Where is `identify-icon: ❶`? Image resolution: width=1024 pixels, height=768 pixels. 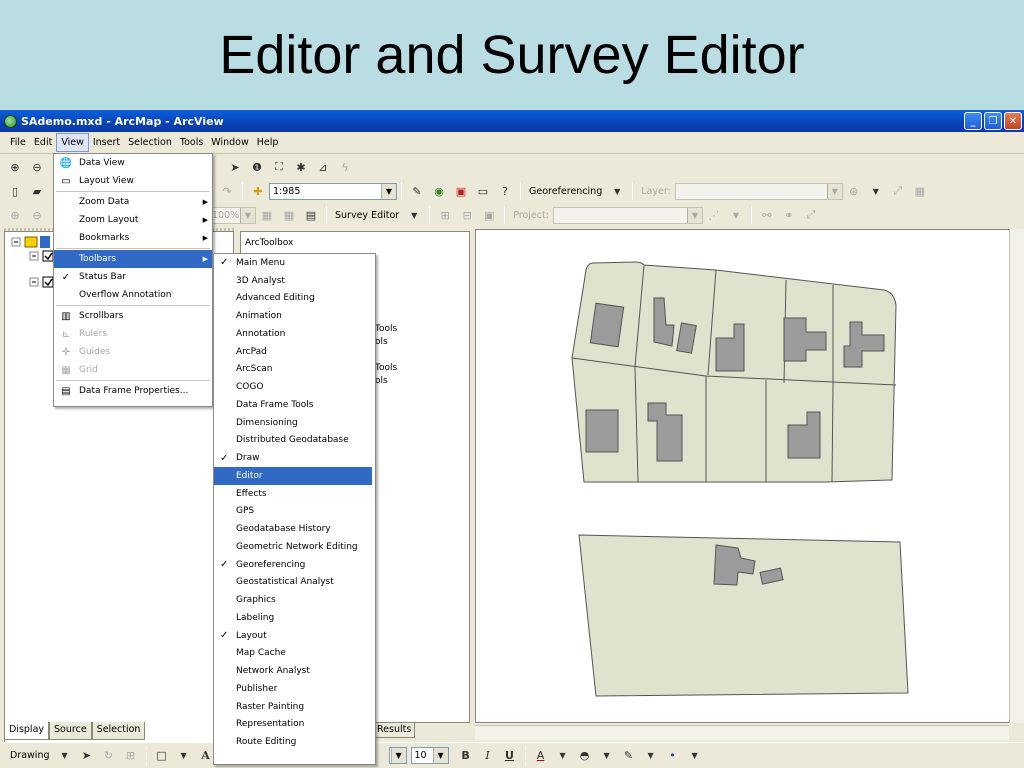
identify-icon: ❶ is located at coordinates (257, 167).